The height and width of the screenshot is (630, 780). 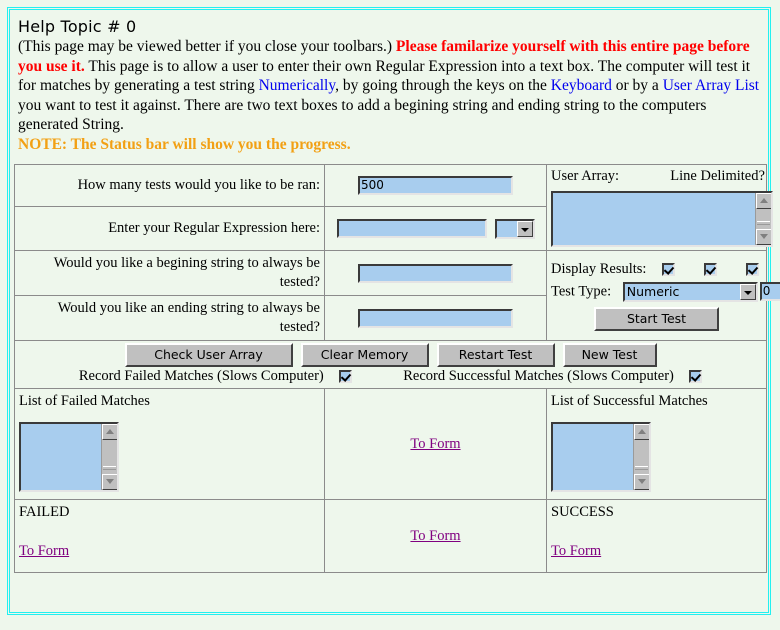 I want to click on table-row-status: FAILED To Form To Form SUCCESS To Form, so click(x=390, y=536).